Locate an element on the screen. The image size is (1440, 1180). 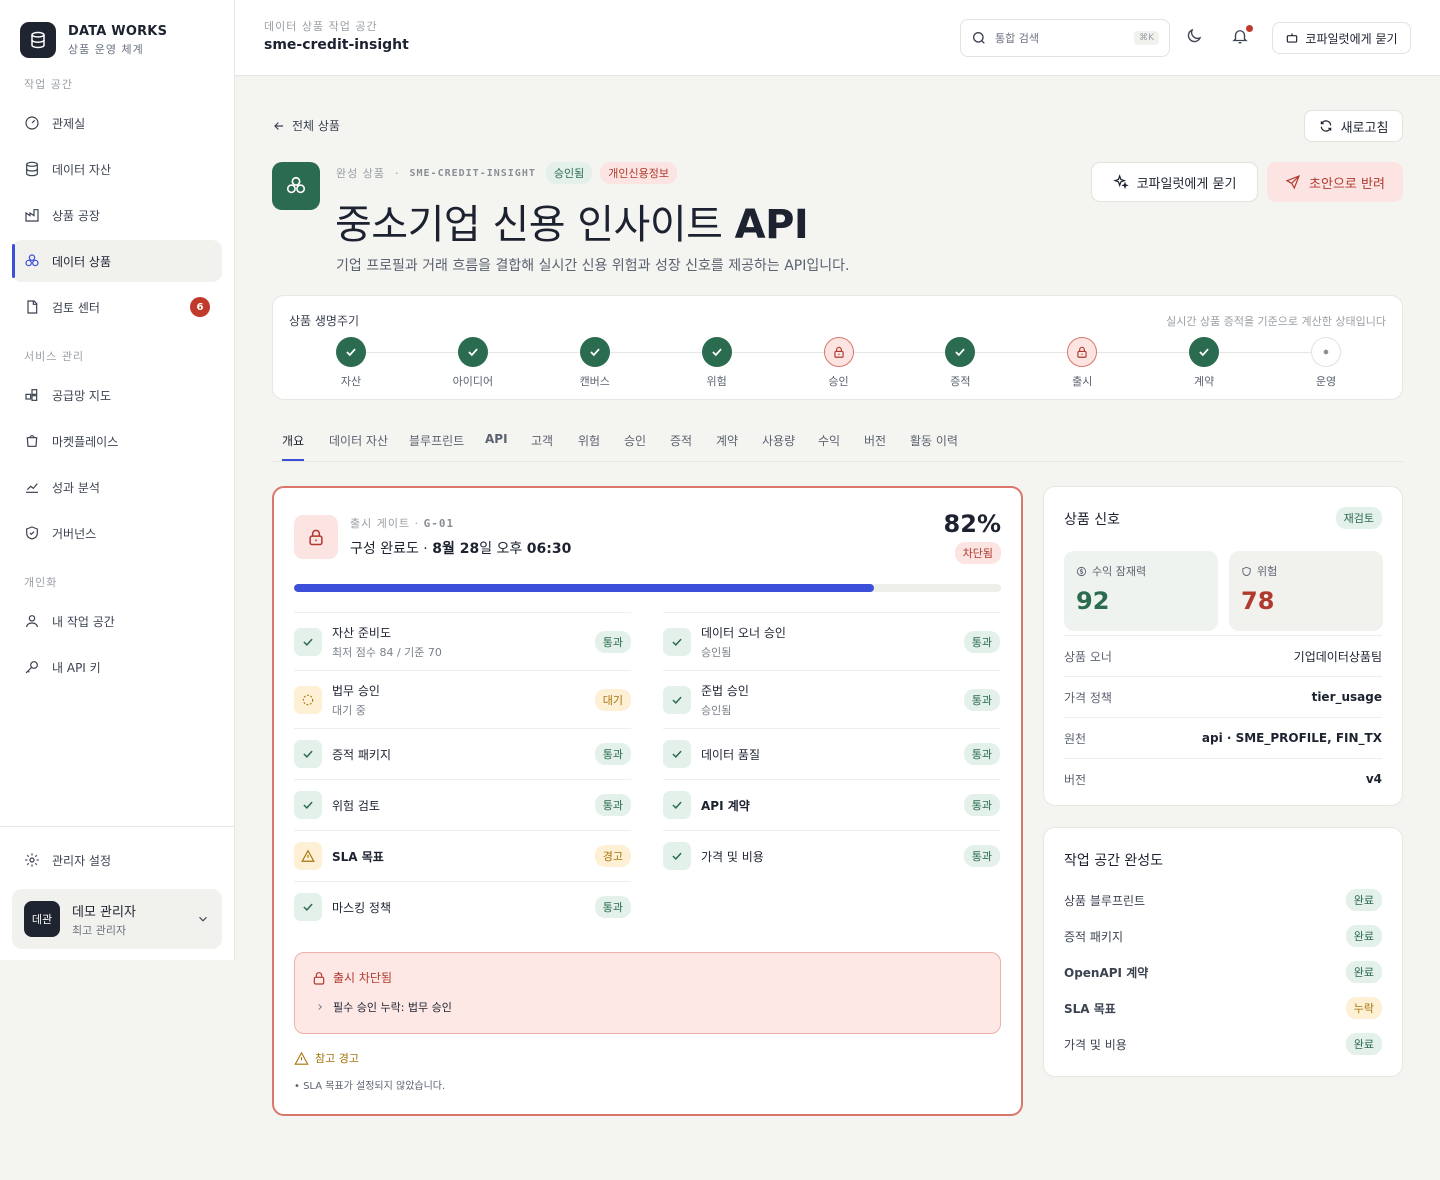
check-row: 법무 승인 대기 중 대기 is located at coordinates (462, 699).